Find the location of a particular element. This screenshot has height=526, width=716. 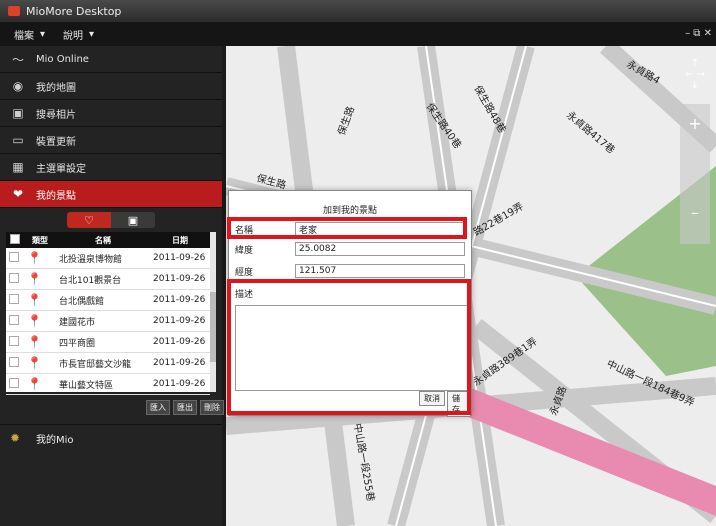

sidebar-item-label: 搜尋相片 is located at coordinates (56, 115).